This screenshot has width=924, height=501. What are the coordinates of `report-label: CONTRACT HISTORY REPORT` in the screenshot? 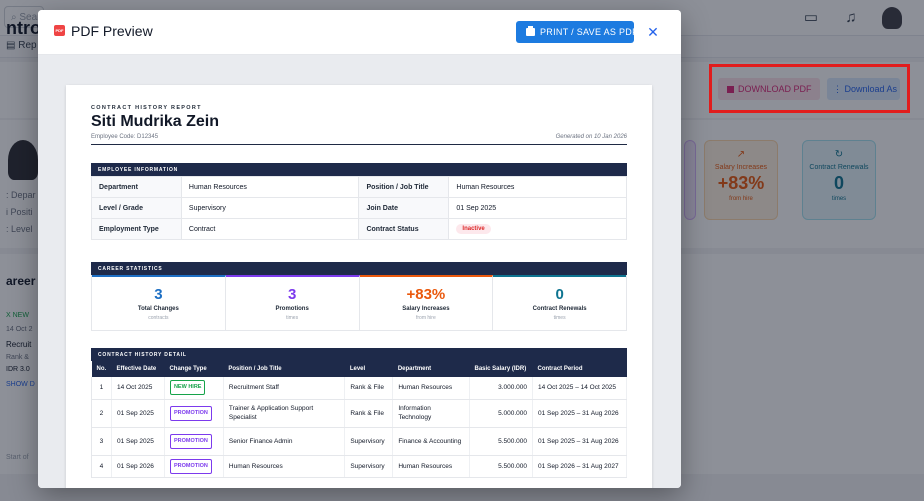 It's located at (146, 108).